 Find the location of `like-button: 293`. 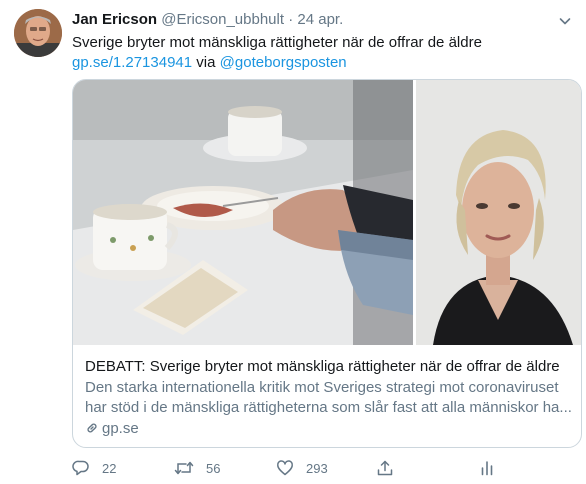

like-button: 293 is located at coordinates (302, 468).